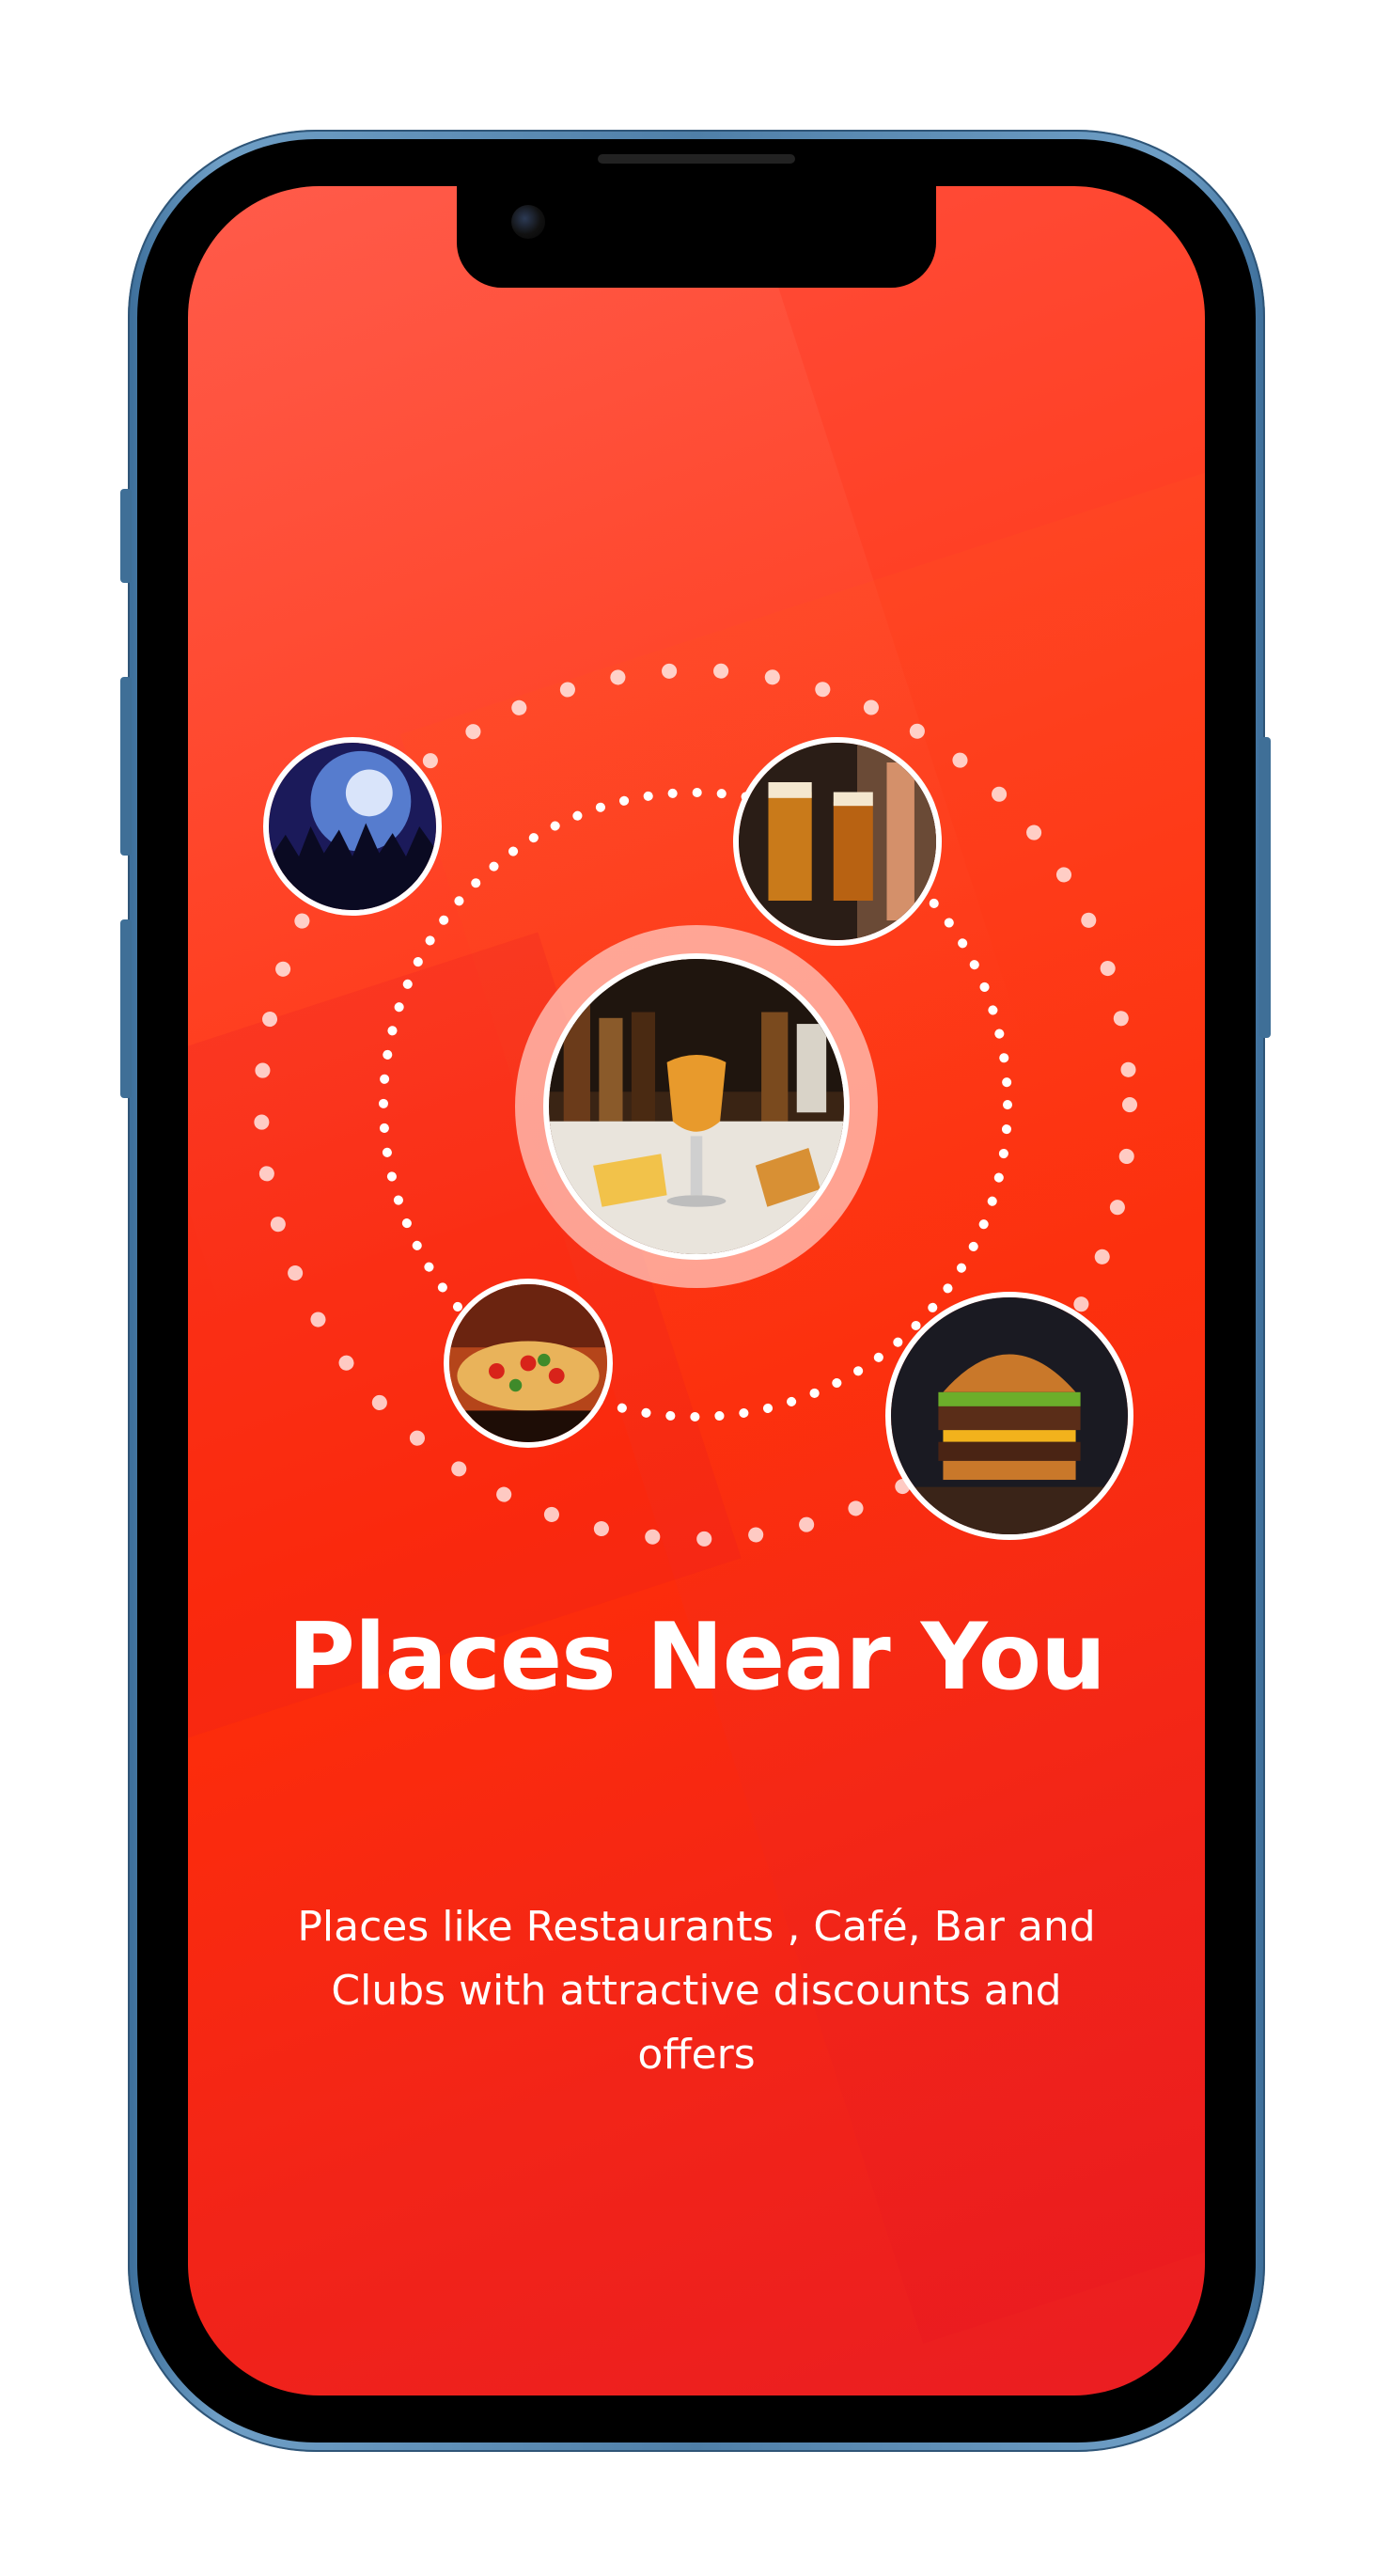  Describe the element at coordinates (838, 842) in the screenshot. I see `beer-glasses-photo` at that location.